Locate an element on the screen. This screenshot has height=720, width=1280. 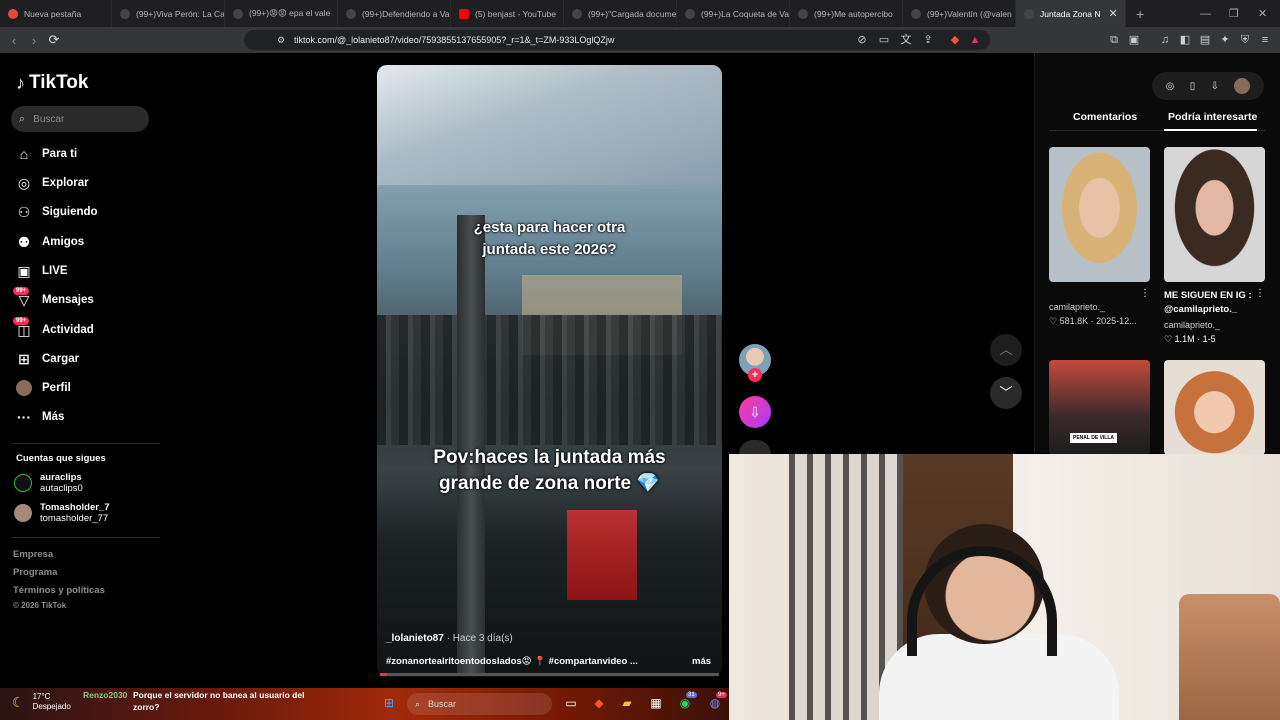
divider is located at coordinates (86, 537).